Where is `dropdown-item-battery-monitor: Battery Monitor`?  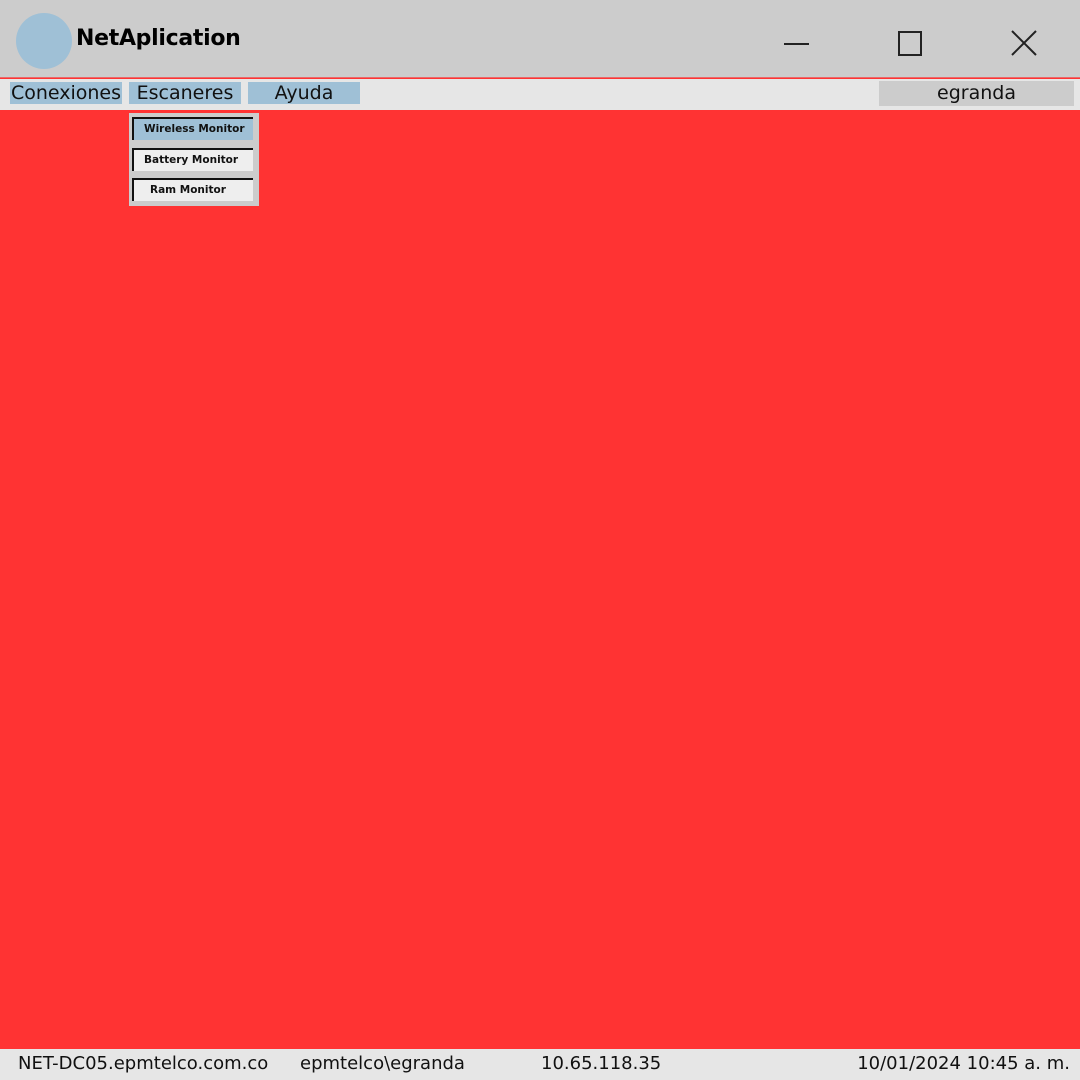 dropdown-item-battery-monitor: Battery Monitor is located at coordinates (192, 159).